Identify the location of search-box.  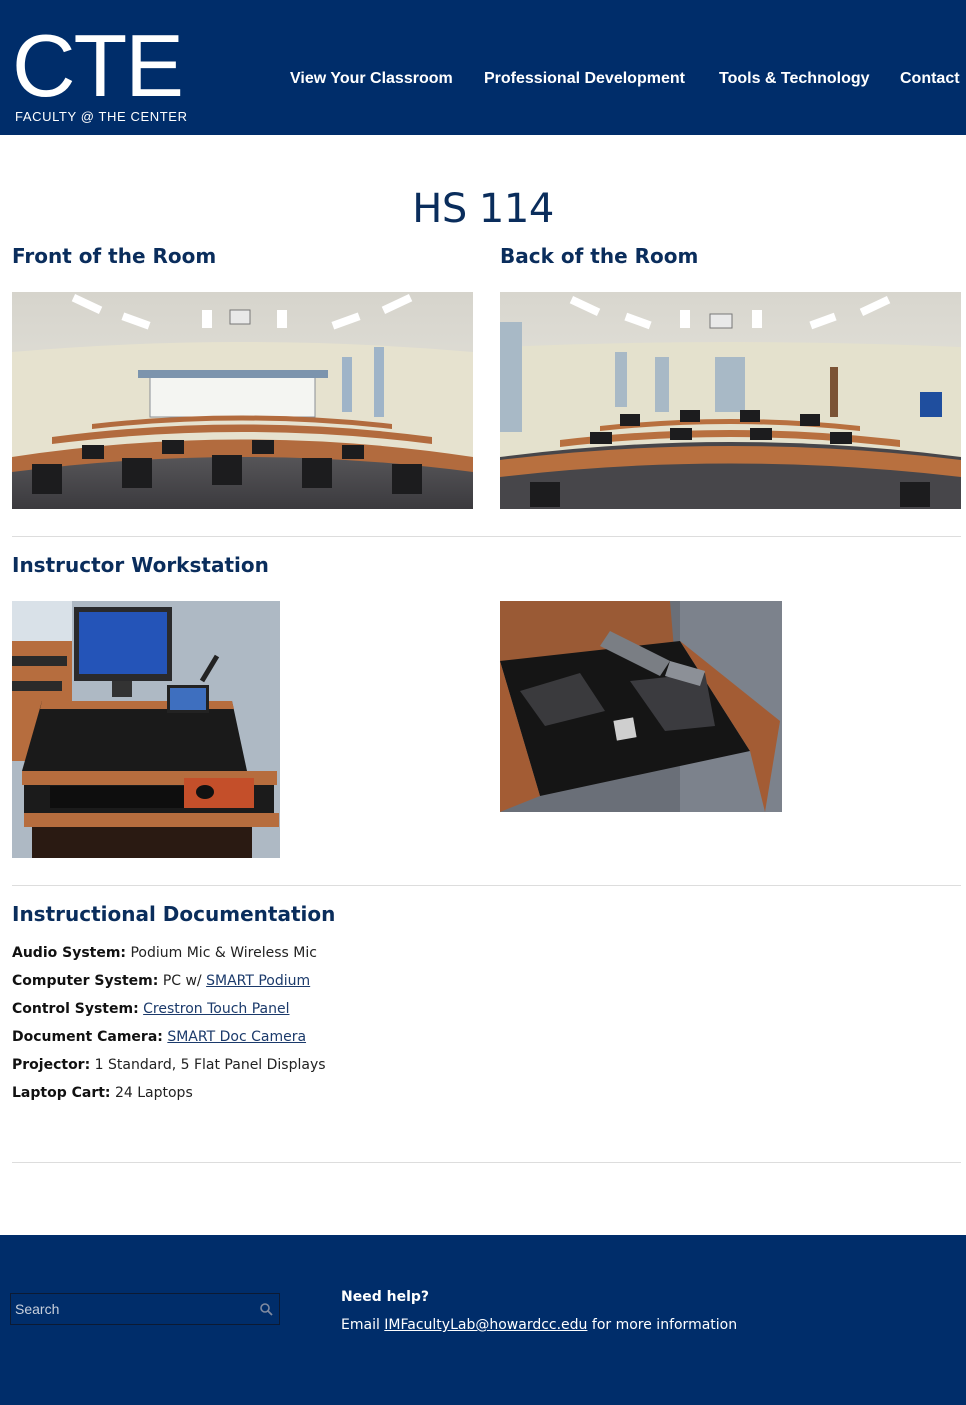
(145, 1309).